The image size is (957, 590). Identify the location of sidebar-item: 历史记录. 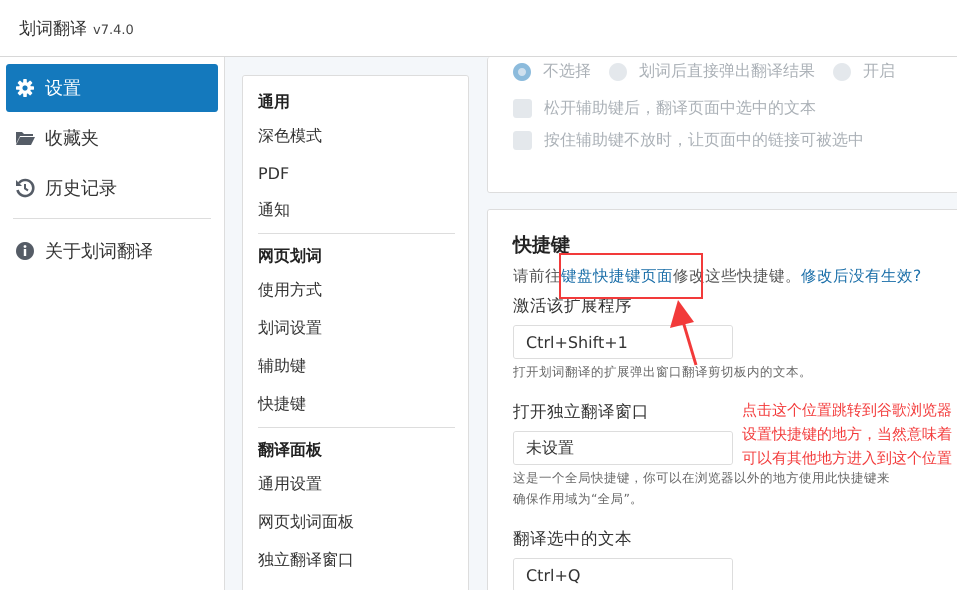
(112, 188).